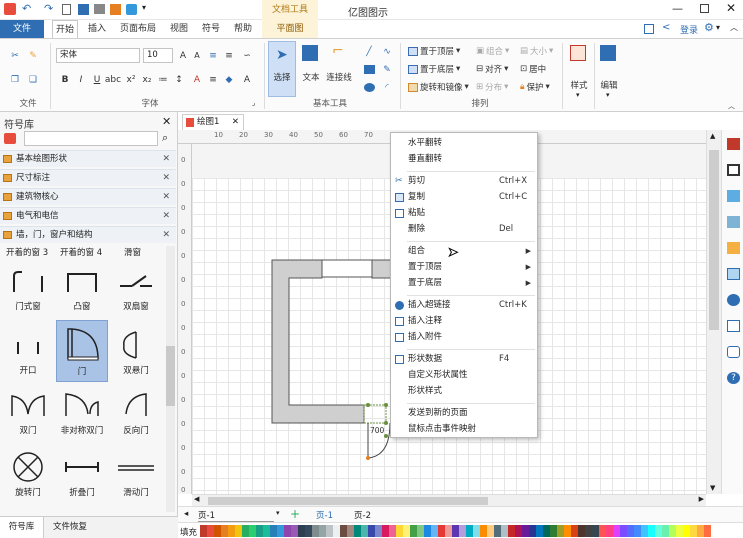  What do you see at coordinates (733, 274) in the screenshot?
I see `page-icon` at bounding box center [733, 274].